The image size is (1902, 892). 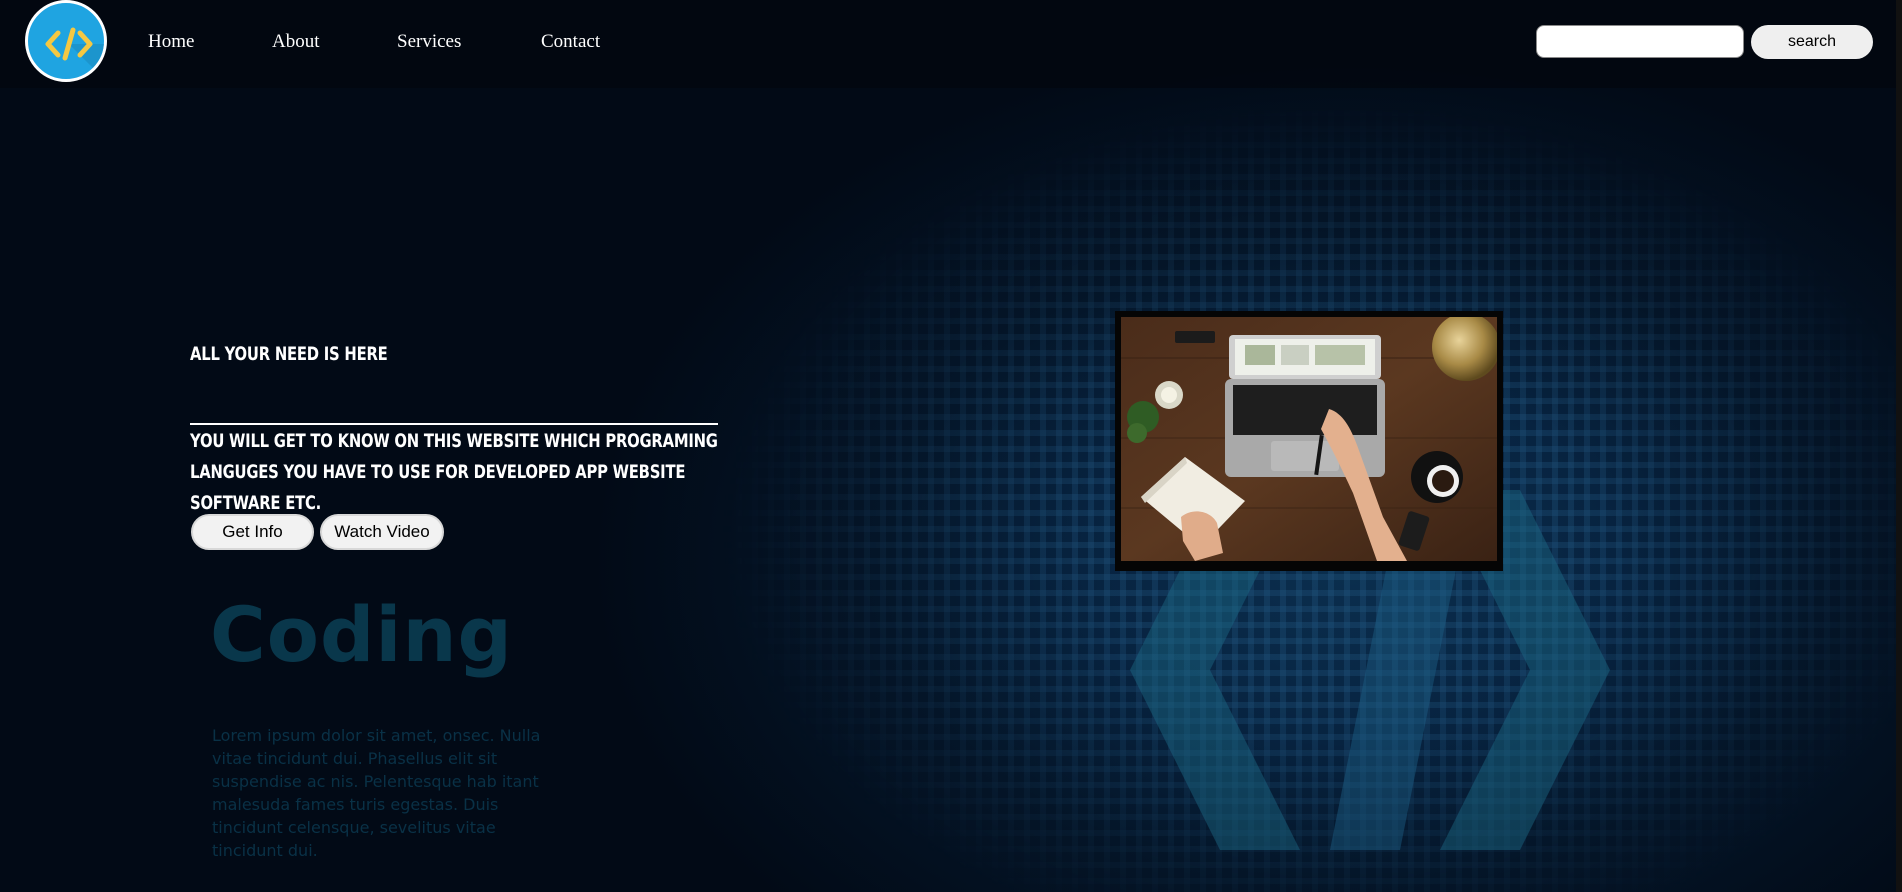 I want to click on laptop-desk-photo, so click(x=1309, y=439).